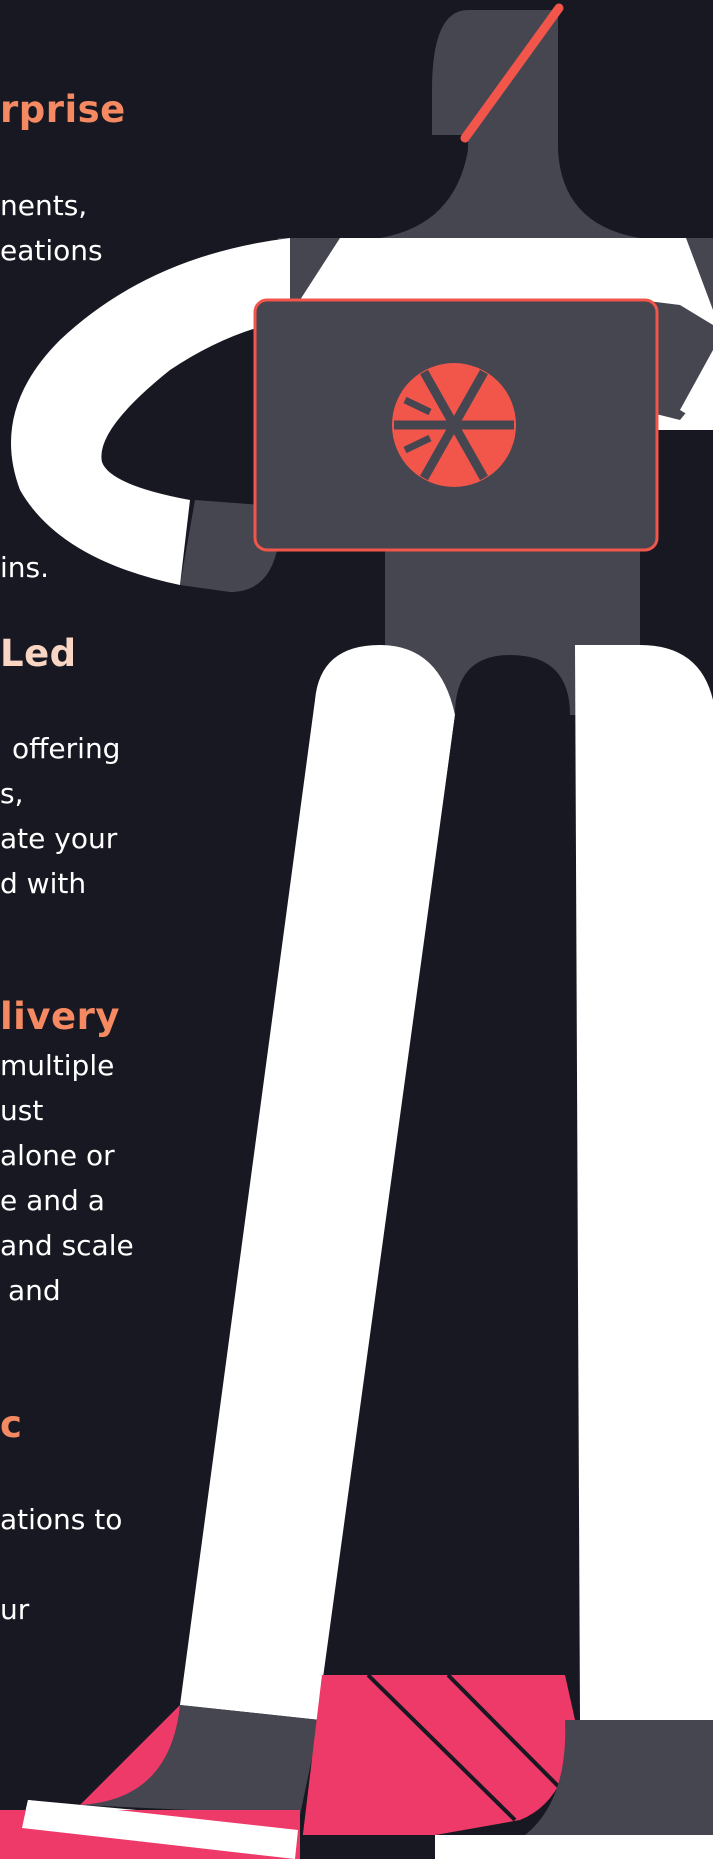 This screenshot has width=713, height=1859. Describe the element at coordinates (38, 653) in the screenshot. I see `heading-led: Led` at that location.